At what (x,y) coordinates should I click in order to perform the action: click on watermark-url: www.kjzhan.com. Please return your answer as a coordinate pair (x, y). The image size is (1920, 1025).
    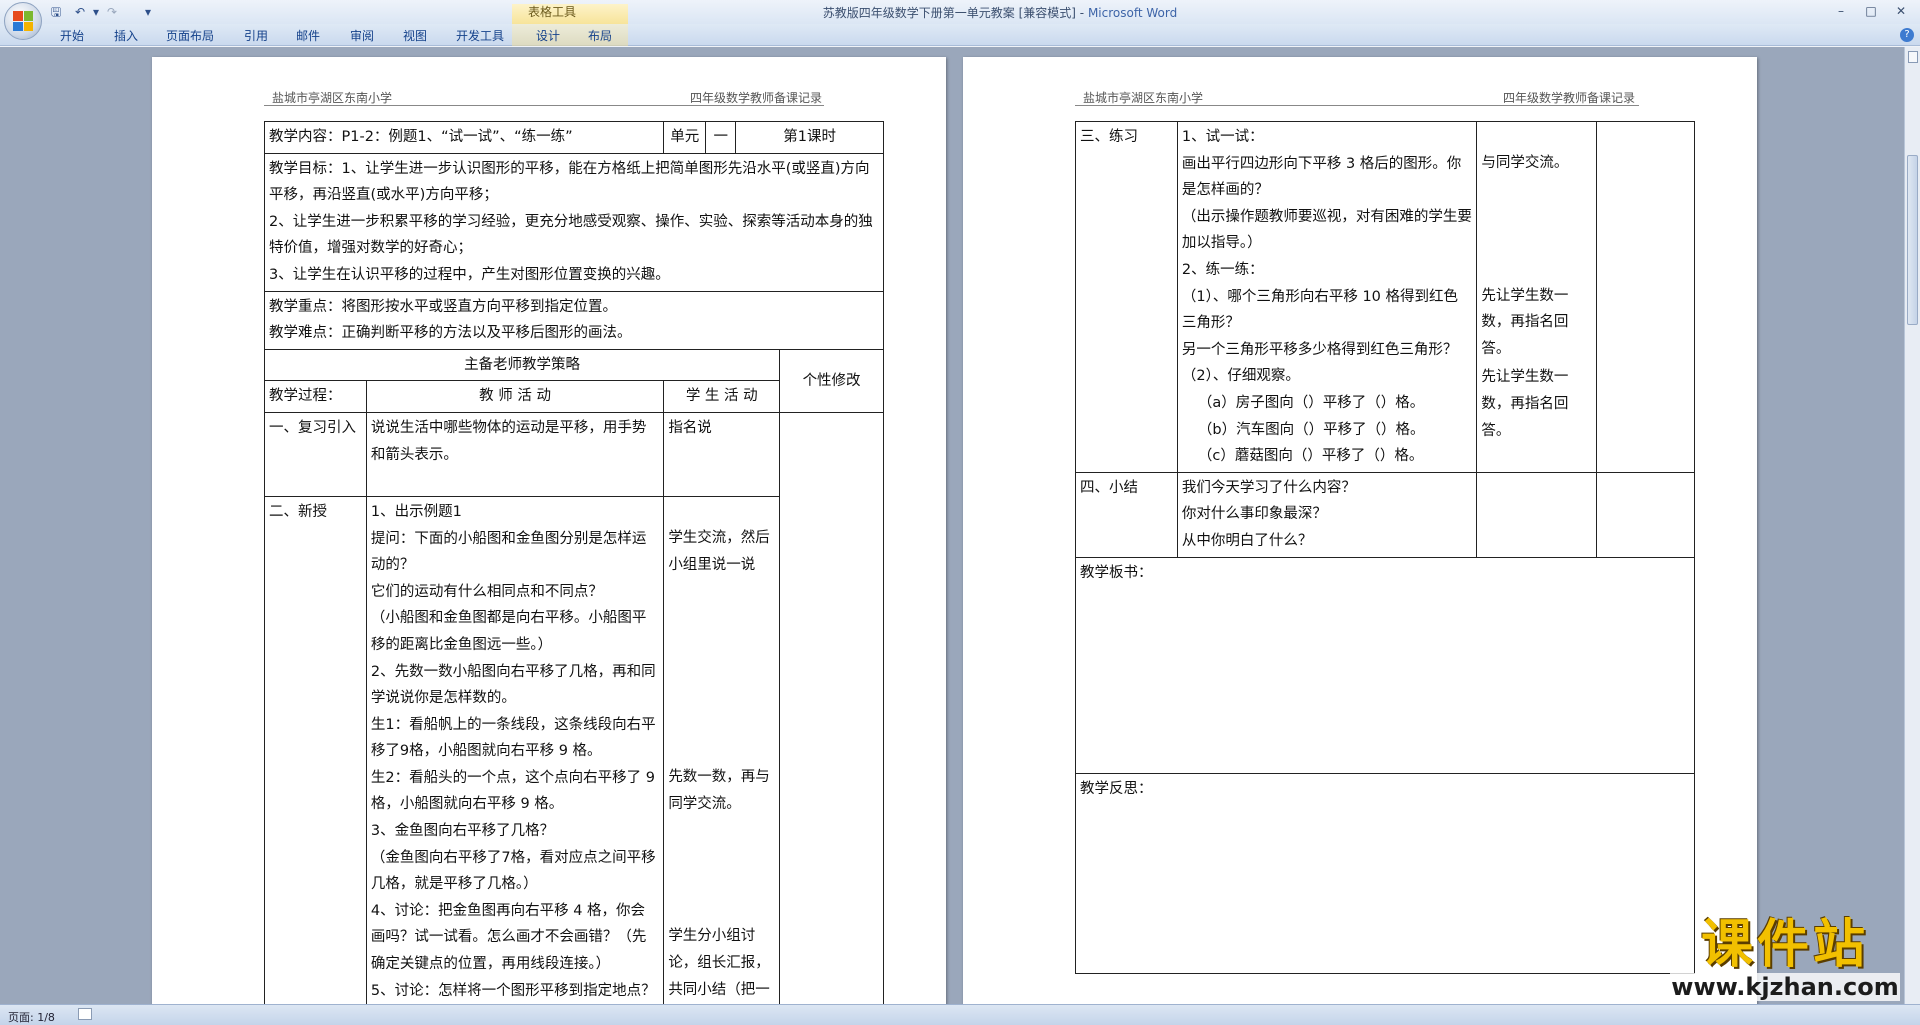
    Looking at the image, I should click on (1785, 987).